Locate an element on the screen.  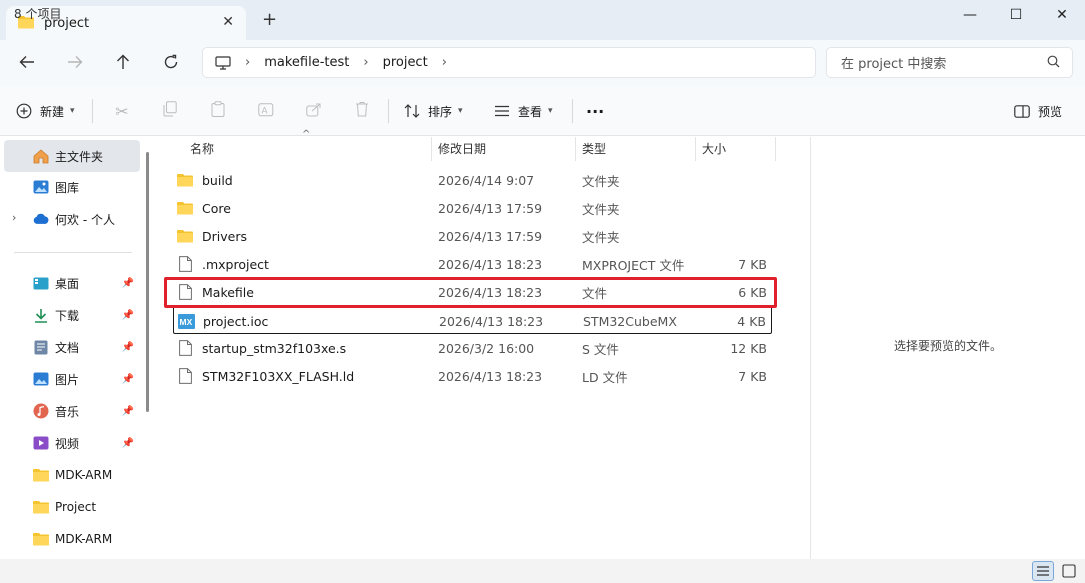
column-header-type: 类型 is located at coordinates (594, 148).